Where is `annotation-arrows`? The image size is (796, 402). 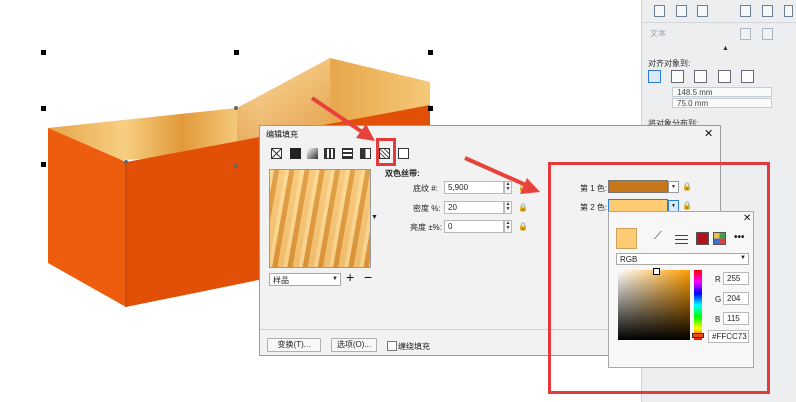
annotation-arrows is located at coordinates (425, 145).